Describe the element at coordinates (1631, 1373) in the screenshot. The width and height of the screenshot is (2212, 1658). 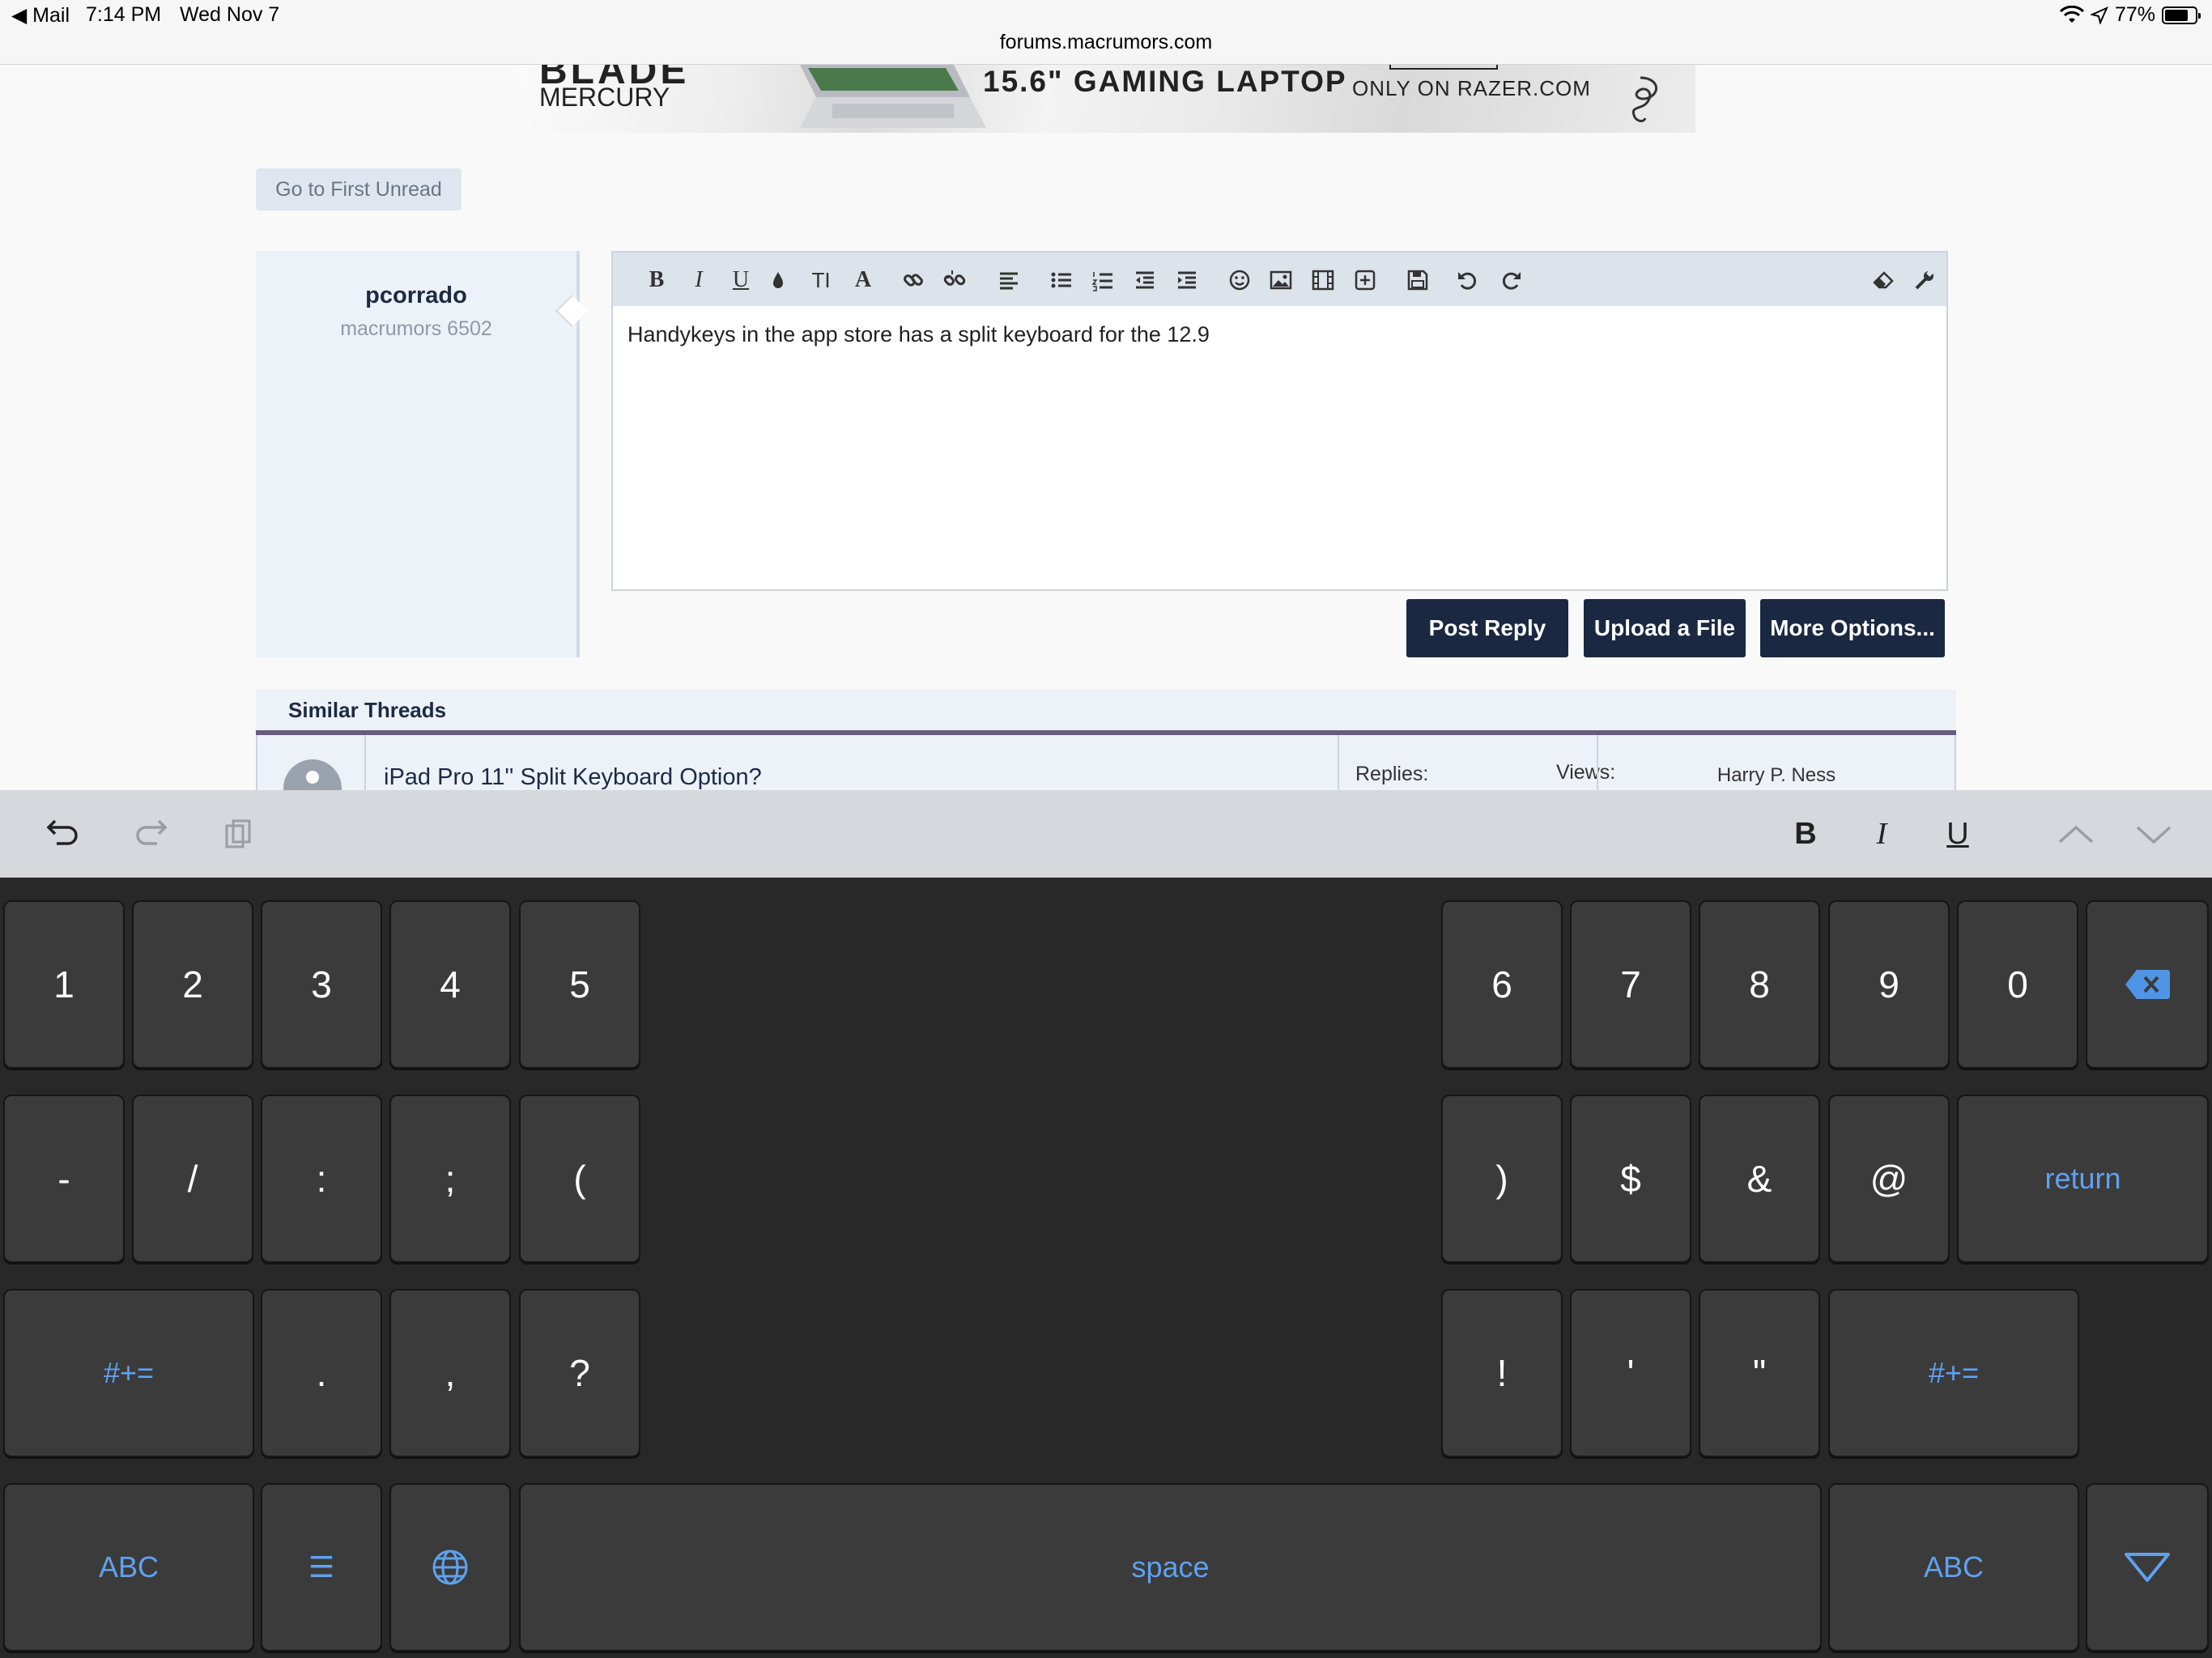
I see `key-apostrophe: '` at that location.